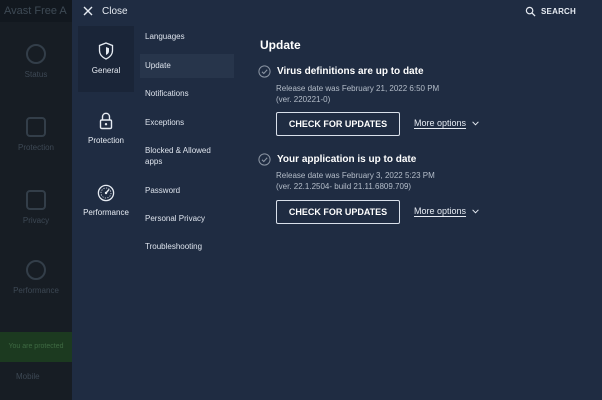  Describe the element at coordinates (88, 11) in the screenshot. I see `close-icon` at that location.